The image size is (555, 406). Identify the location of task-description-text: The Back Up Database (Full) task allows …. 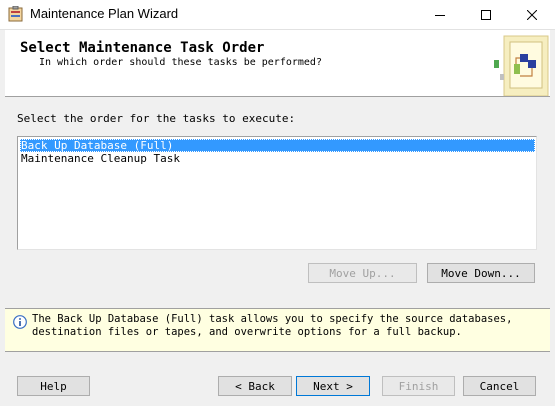
(272, 326).